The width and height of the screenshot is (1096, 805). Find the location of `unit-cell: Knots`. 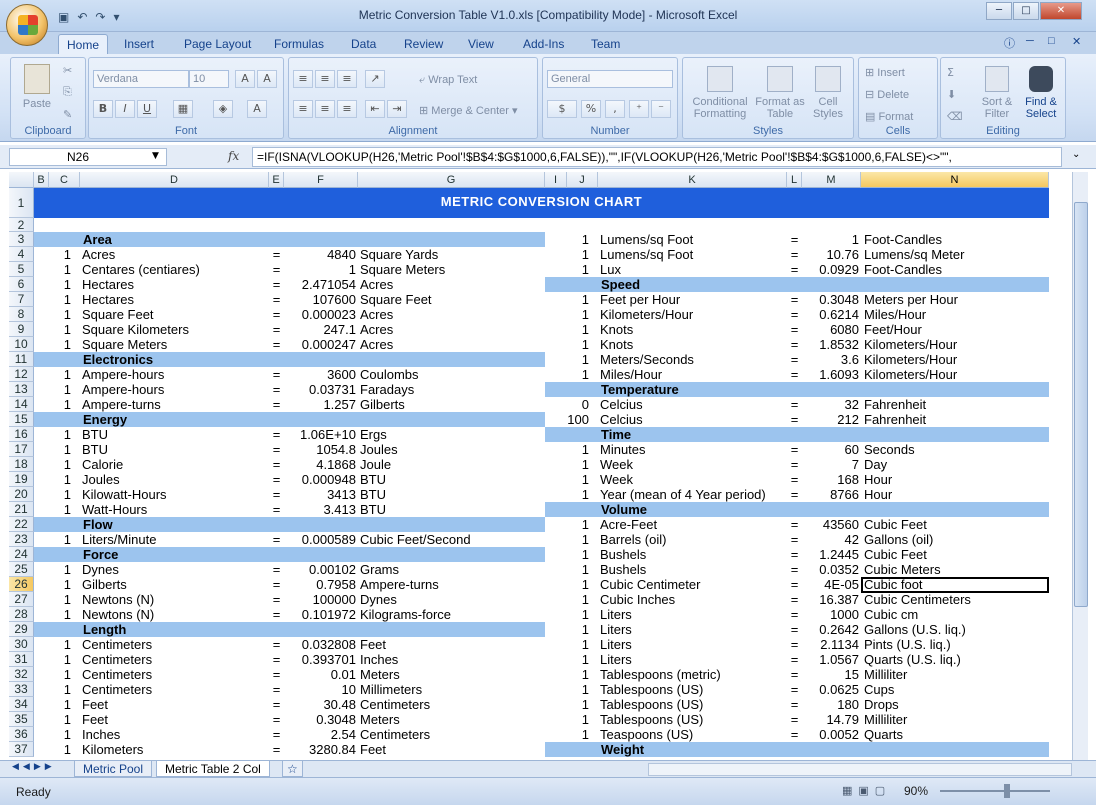

unit-cell: Knots is located at coordinates (616, 329).